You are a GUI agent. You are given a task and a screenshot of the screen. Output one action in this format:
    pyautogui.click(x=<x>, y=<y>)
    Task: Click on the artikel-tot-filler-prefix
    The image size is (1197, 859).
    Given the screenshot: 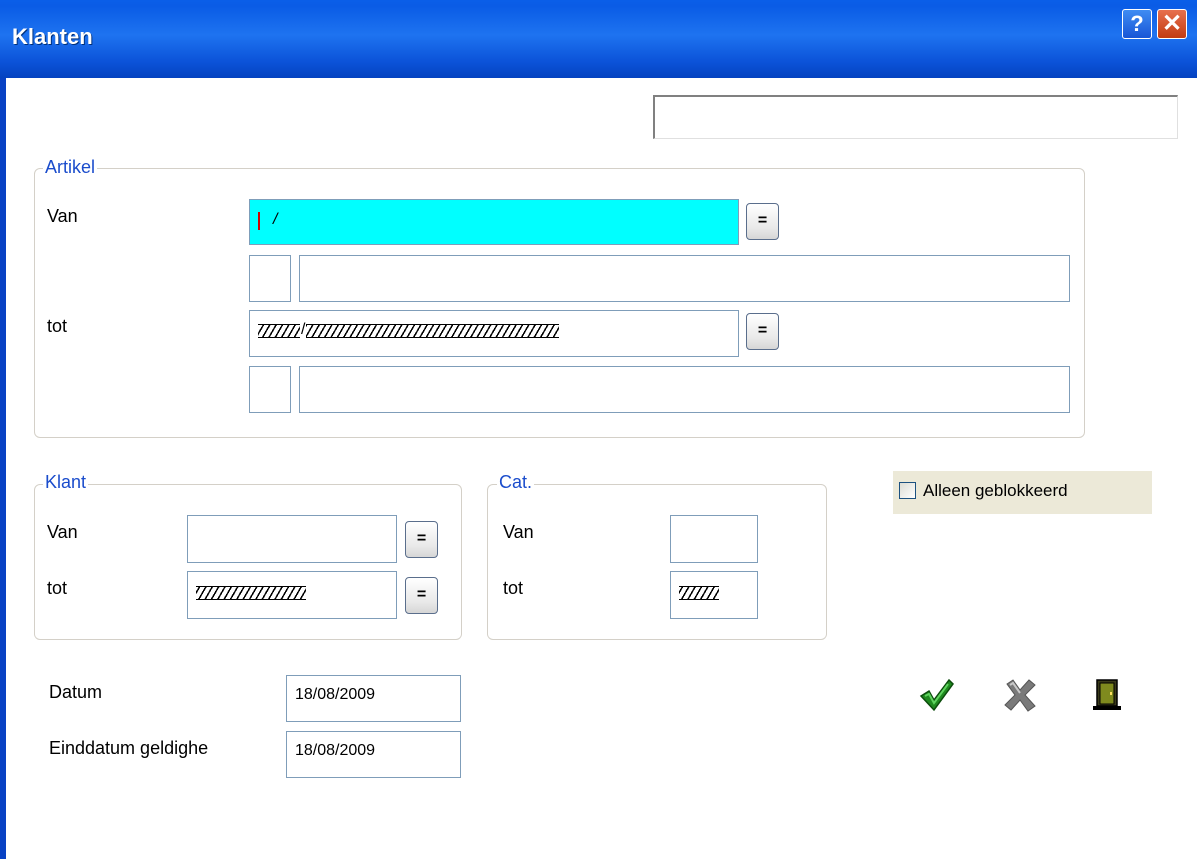 What is the action you would take?
    pyautogui.click(x=279, y=331)
    